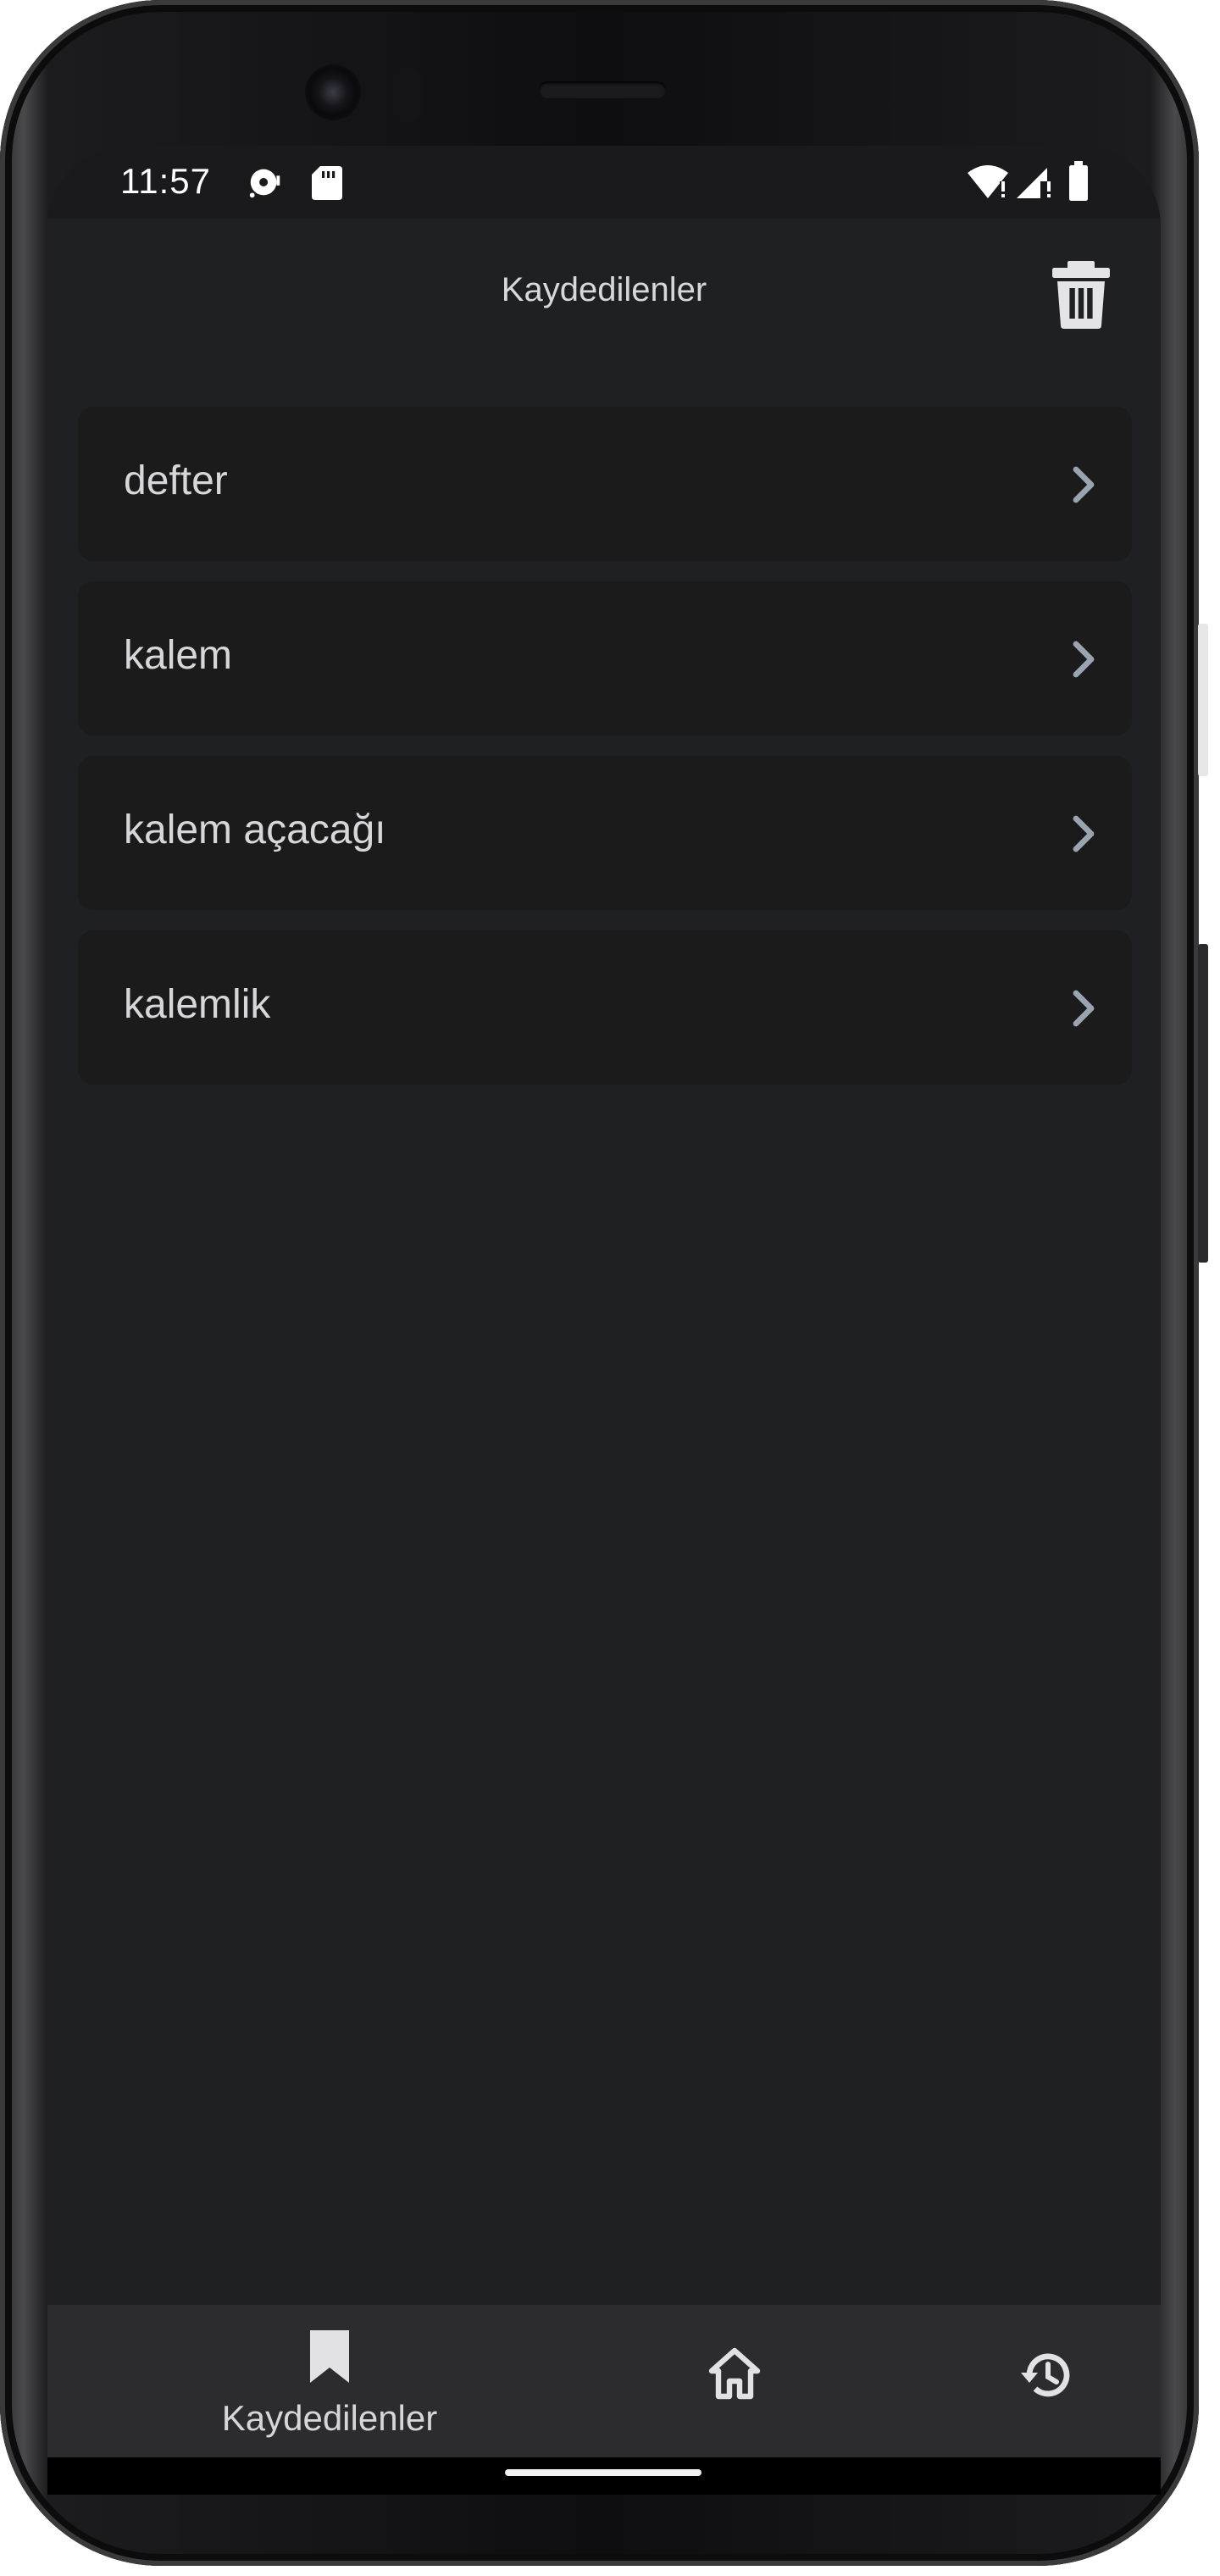  I want to click on list-item-label: kalemlik, so click(197, 1004).